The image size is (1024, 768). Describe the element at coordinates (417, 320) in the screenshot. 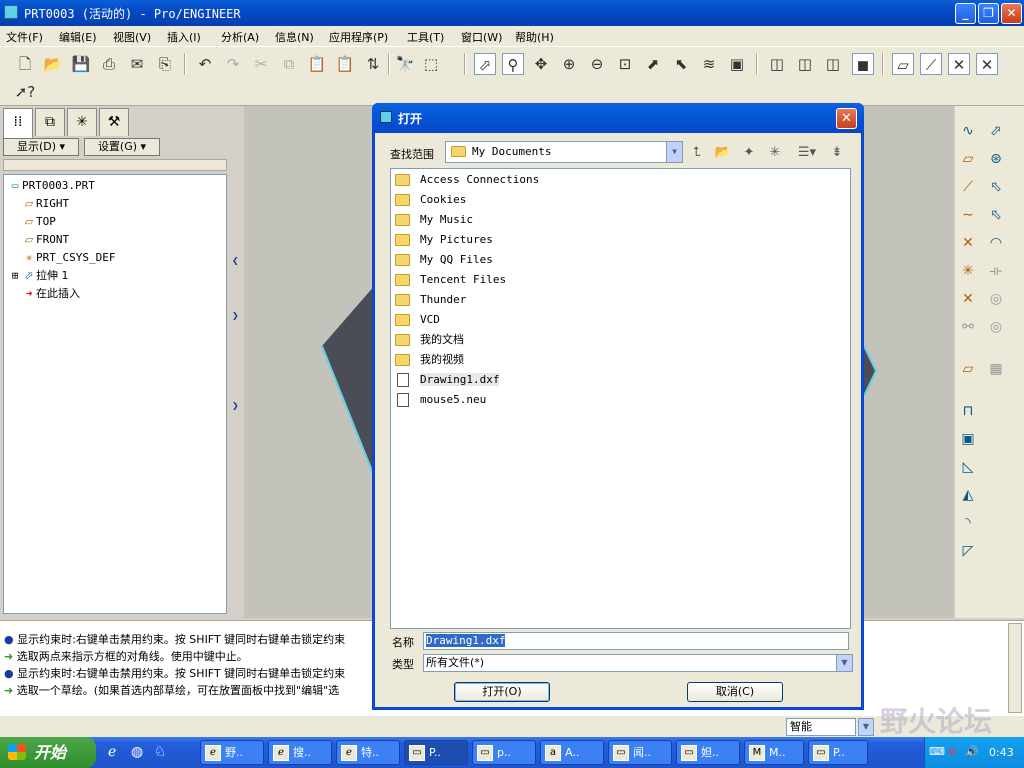

I see `list-item: VCD` at that location.